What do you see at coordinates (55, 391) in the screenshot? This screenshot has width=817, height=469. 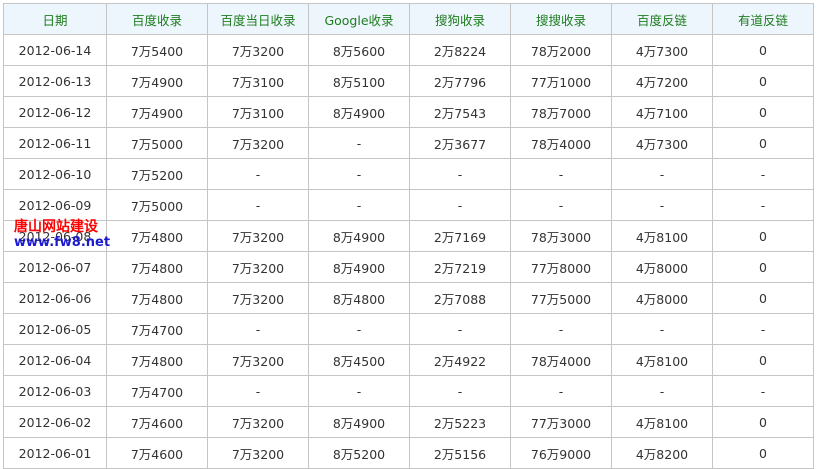 I see `cell-date: 2012-06-03` at bounding box center [55, 391].